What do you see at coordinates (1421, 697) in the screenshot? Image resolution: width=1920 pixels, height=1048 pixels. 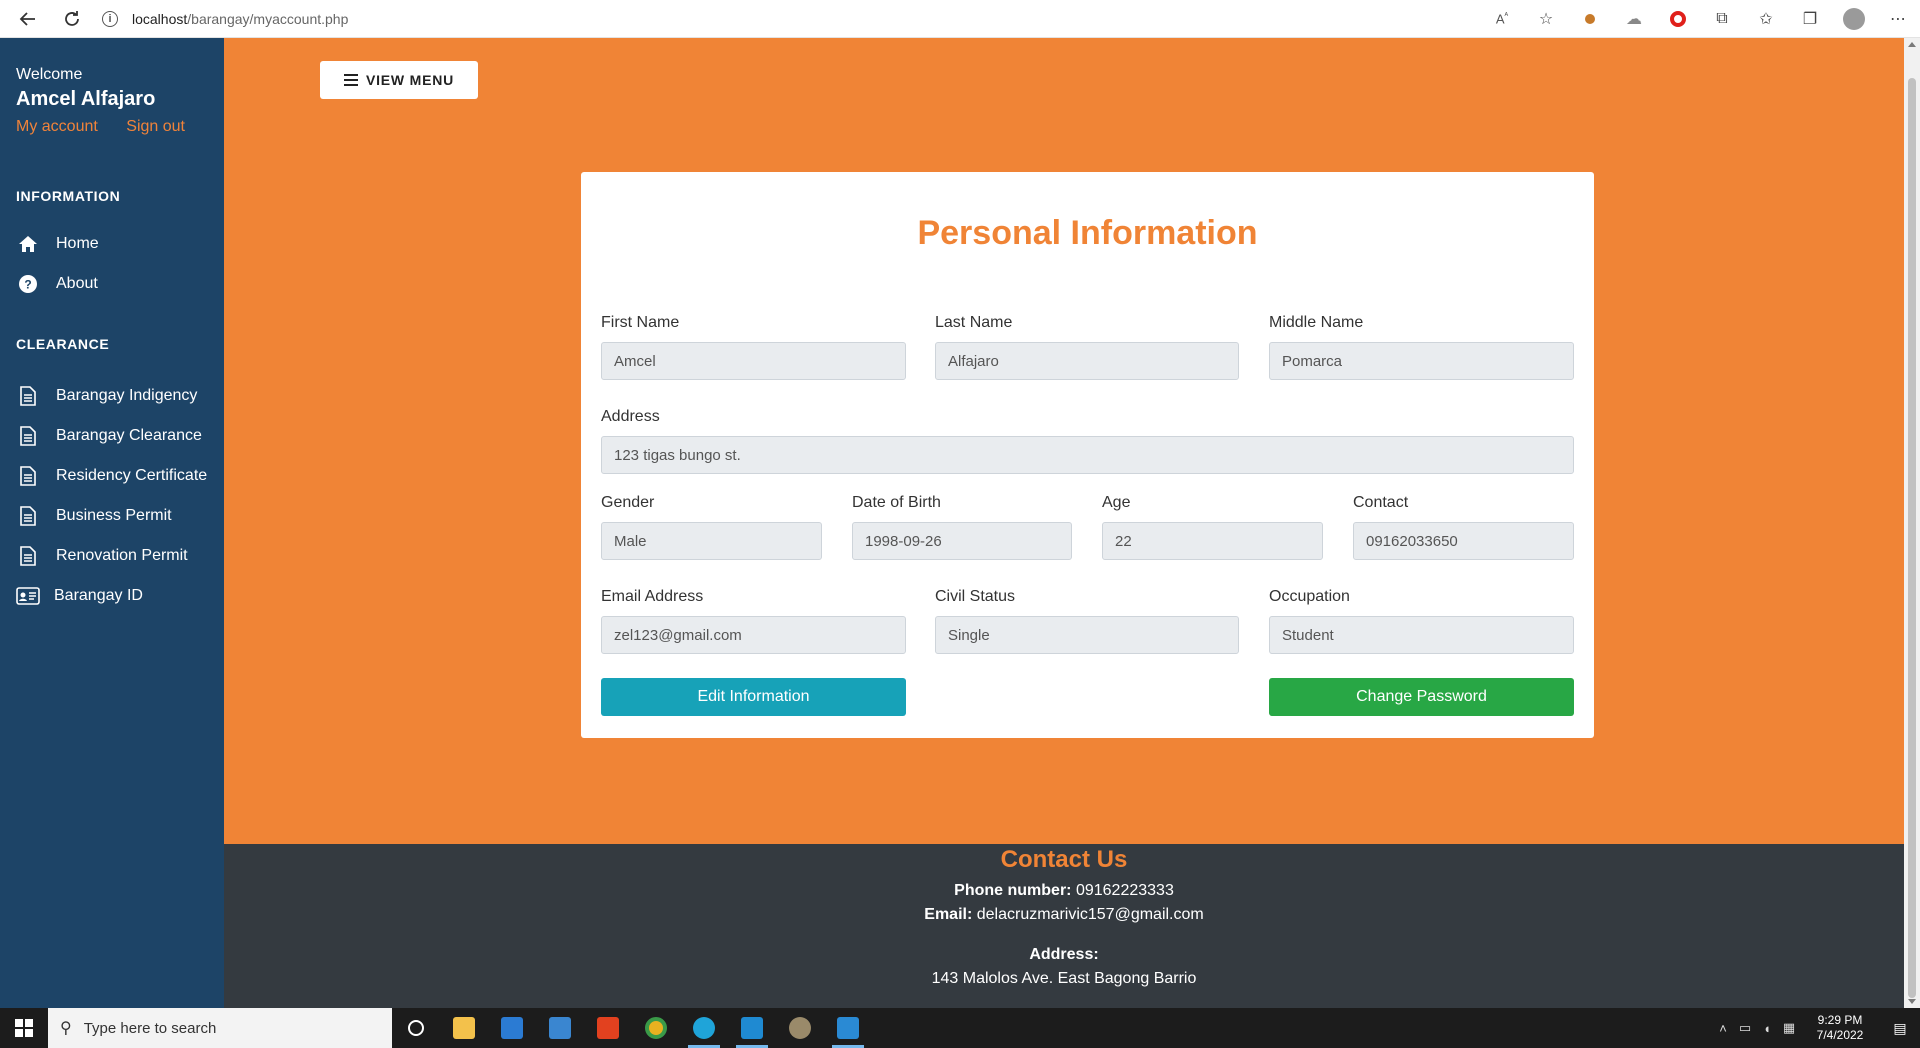 I see `change-password-button: Change Password` at bounding box center [1421, 697].